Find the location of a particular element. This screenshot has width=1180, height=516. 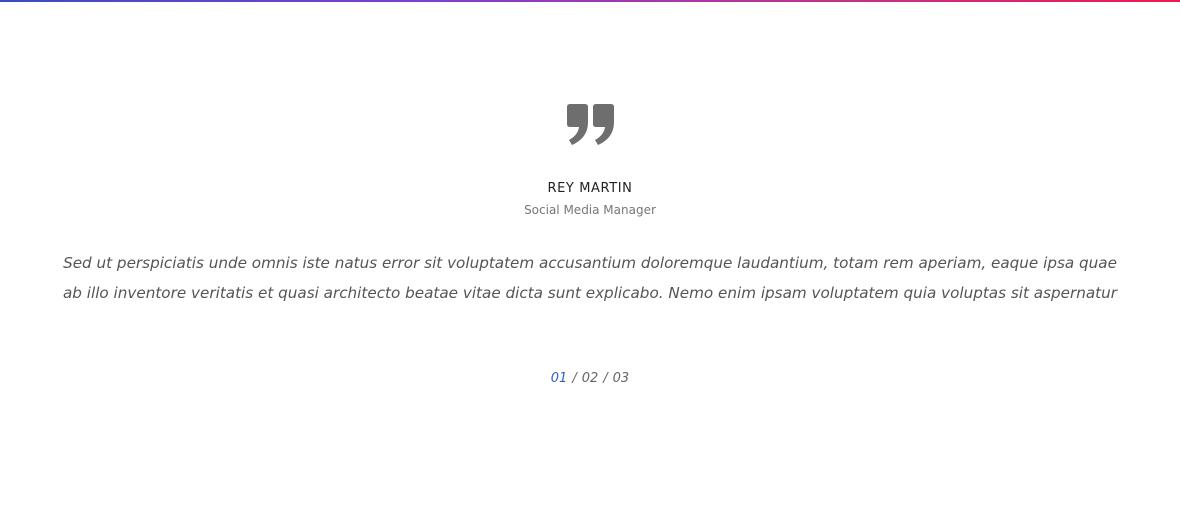

page-link-03: 03 is located at coordinates (621, 378).